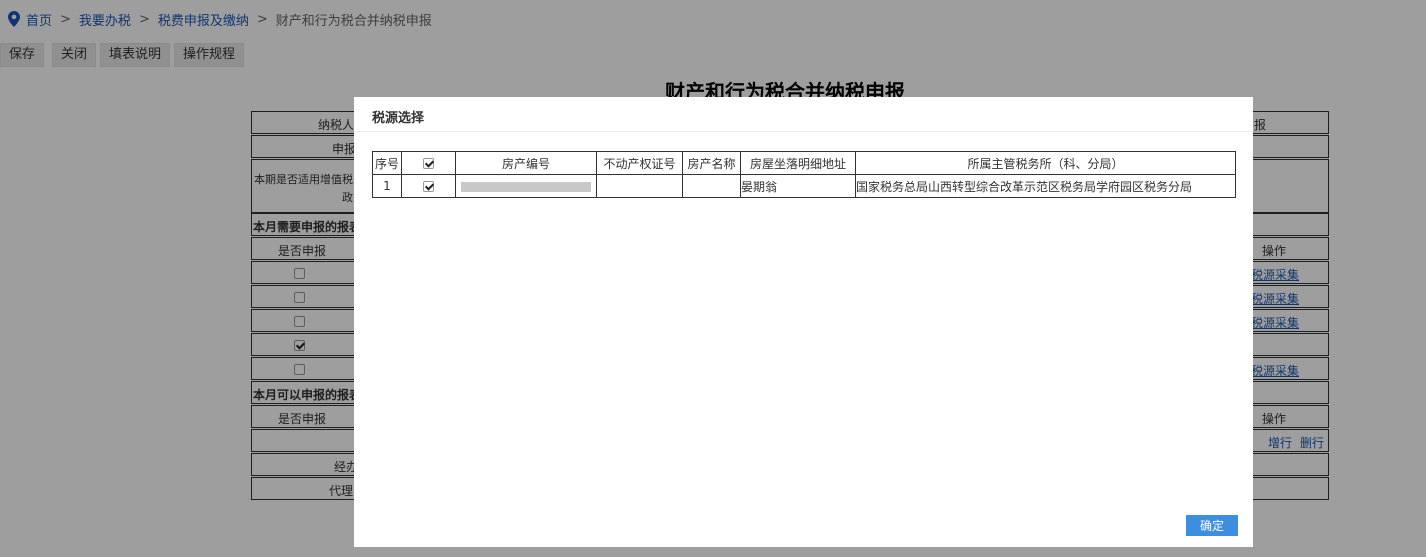 The height and width of the screenshot is (557, 1426). Describe the element at coordinates (639, 186) in the screenshot. I see `row-cert-no` at that location.